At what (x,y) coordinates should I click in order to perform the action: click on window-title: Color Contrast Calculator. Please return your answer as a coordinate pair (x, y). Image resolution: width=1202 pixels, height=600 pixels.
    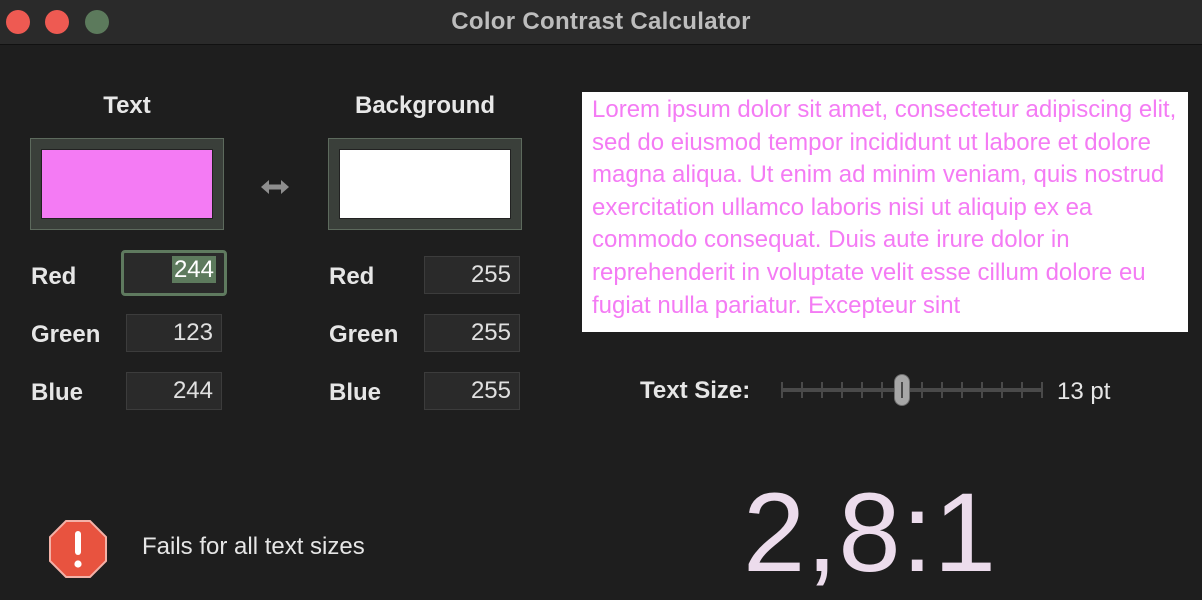
    Looking at the image, I should click on (601, 21).